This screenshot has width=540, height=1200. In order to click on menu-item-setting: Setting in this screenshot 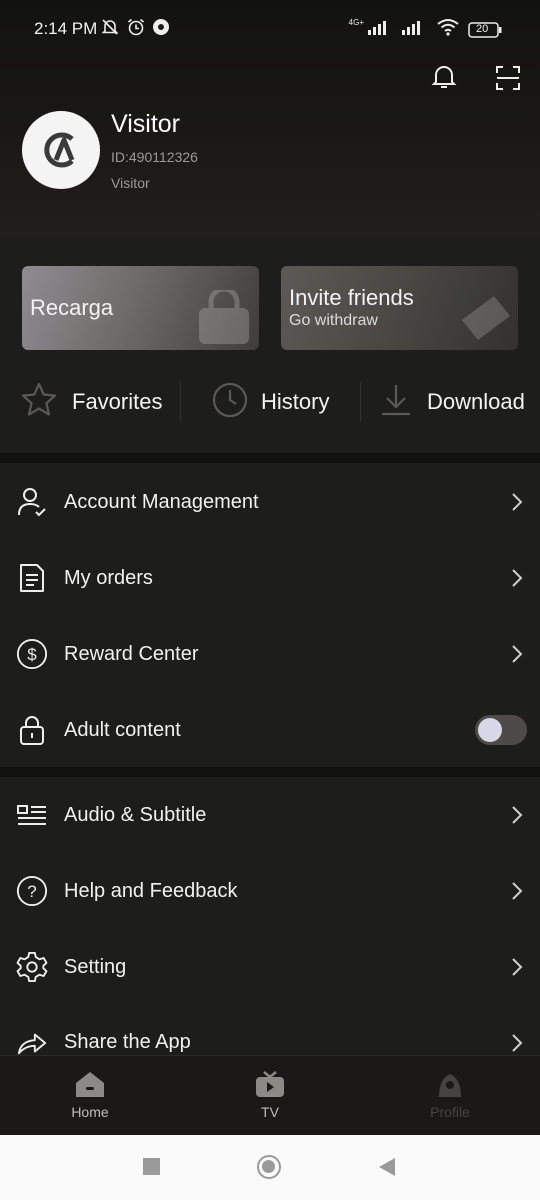, I will do `click(270, 967)`.